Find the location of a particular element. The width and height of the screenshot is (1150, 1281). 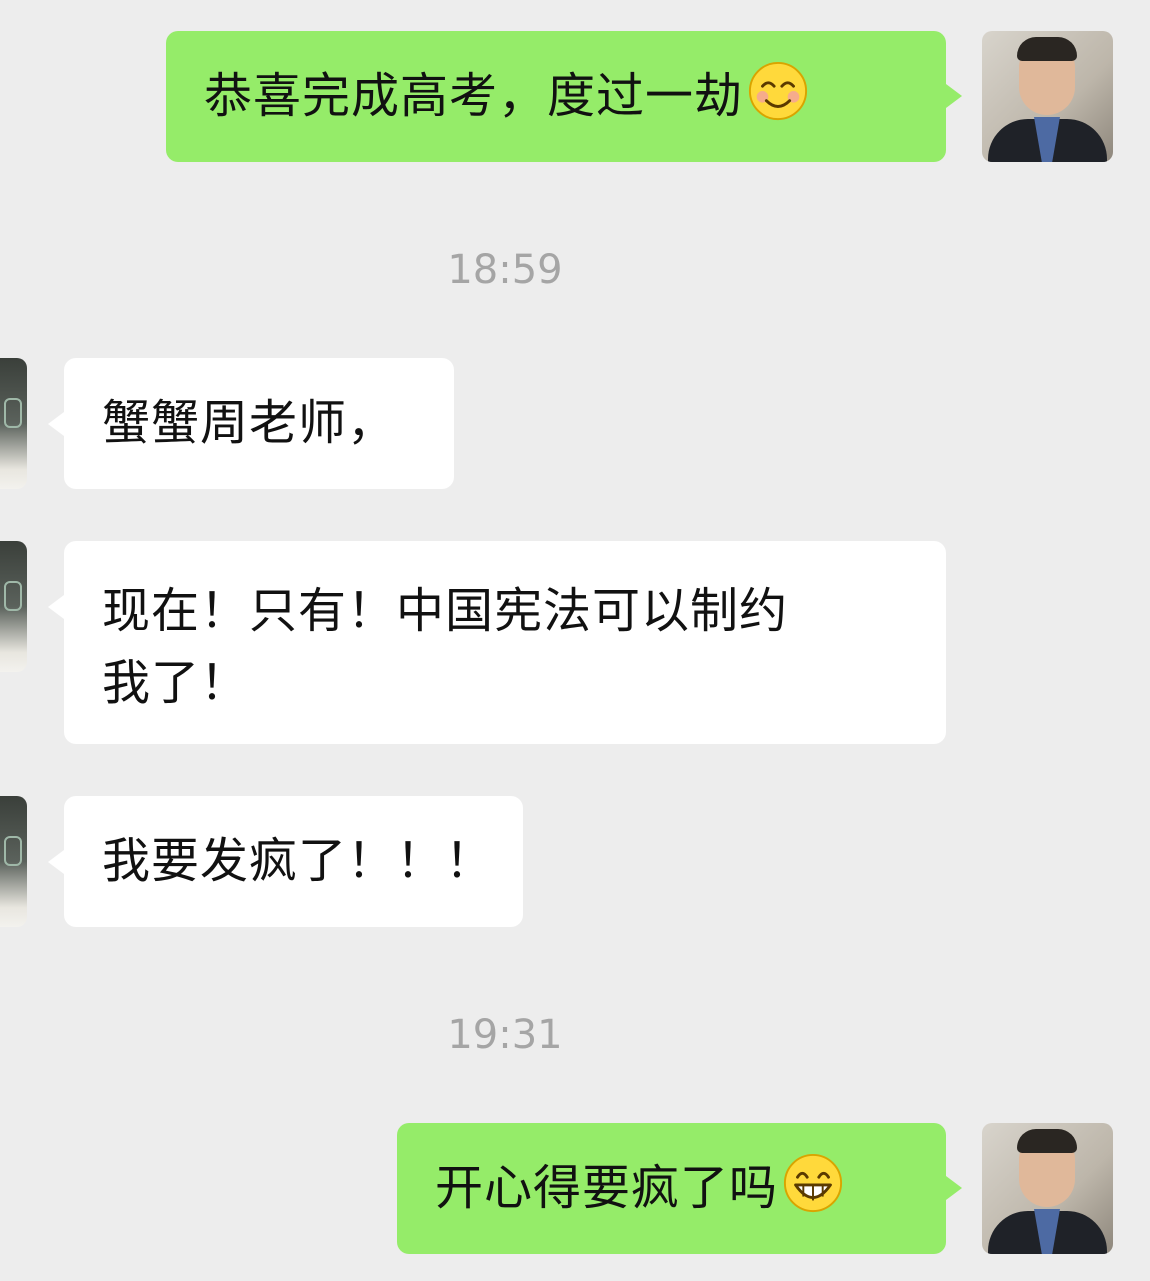

message-text: 开心得要疯了吗 is located at coordinates (607, 1188).